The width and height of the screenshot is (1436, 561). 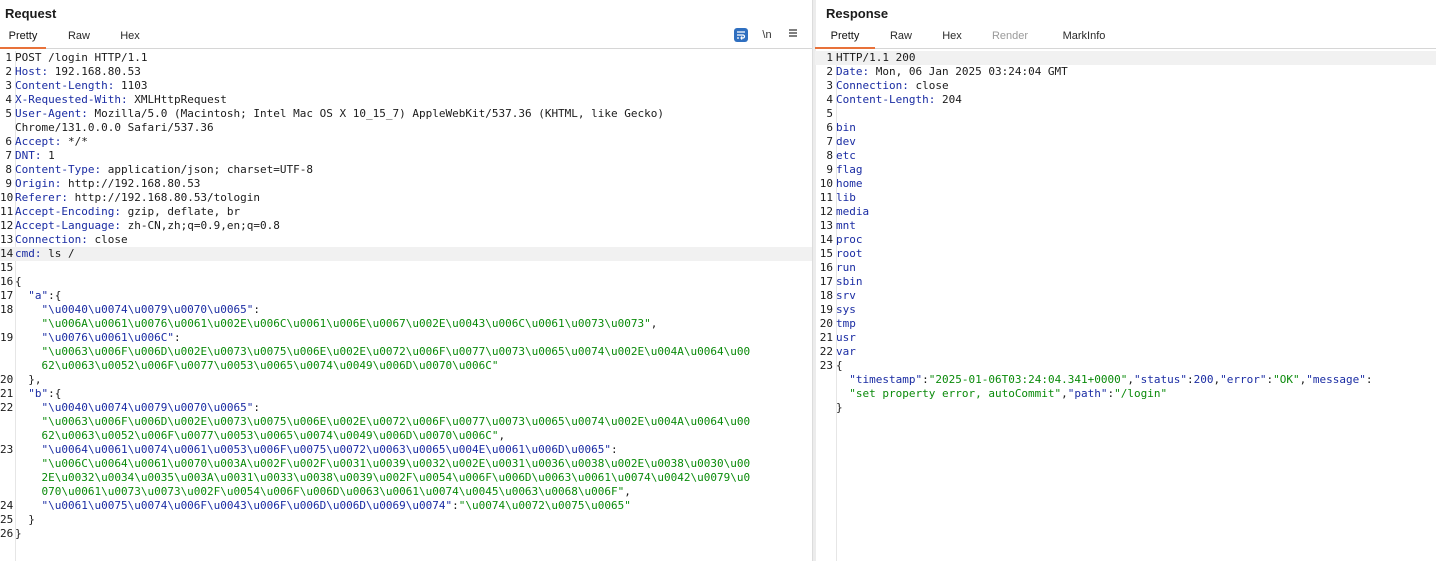 What do you see at coordinates (1125, 114) in the screenshot?
I see `response-code-line: 5` at bounding box center [1125, 114].